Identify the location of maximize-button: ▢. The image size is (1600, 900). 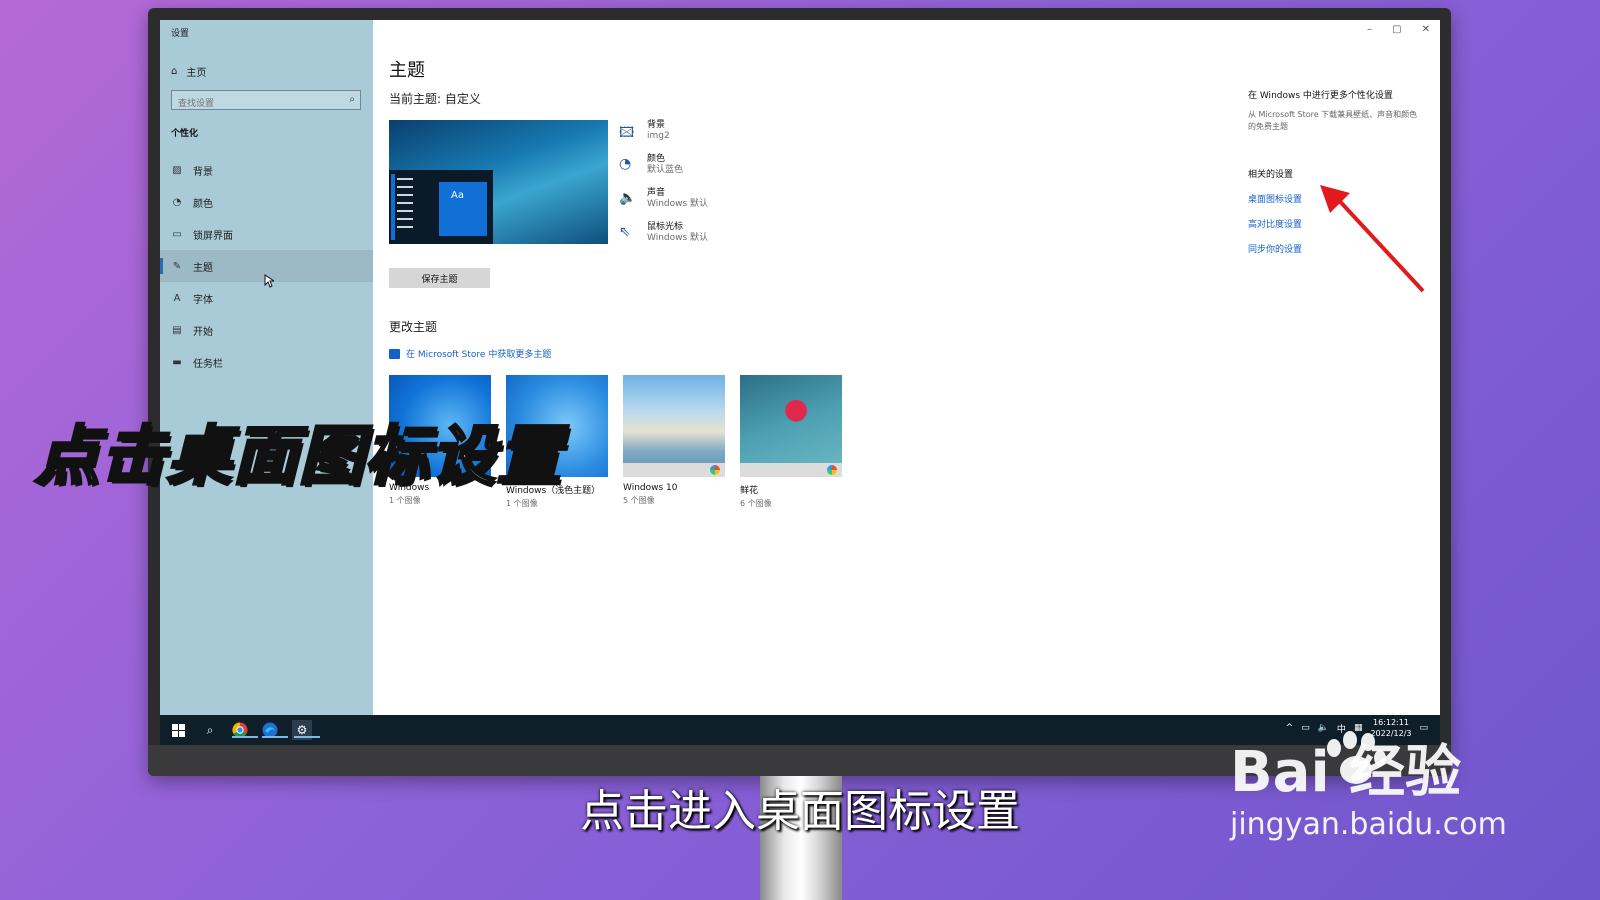
(1396, 29).